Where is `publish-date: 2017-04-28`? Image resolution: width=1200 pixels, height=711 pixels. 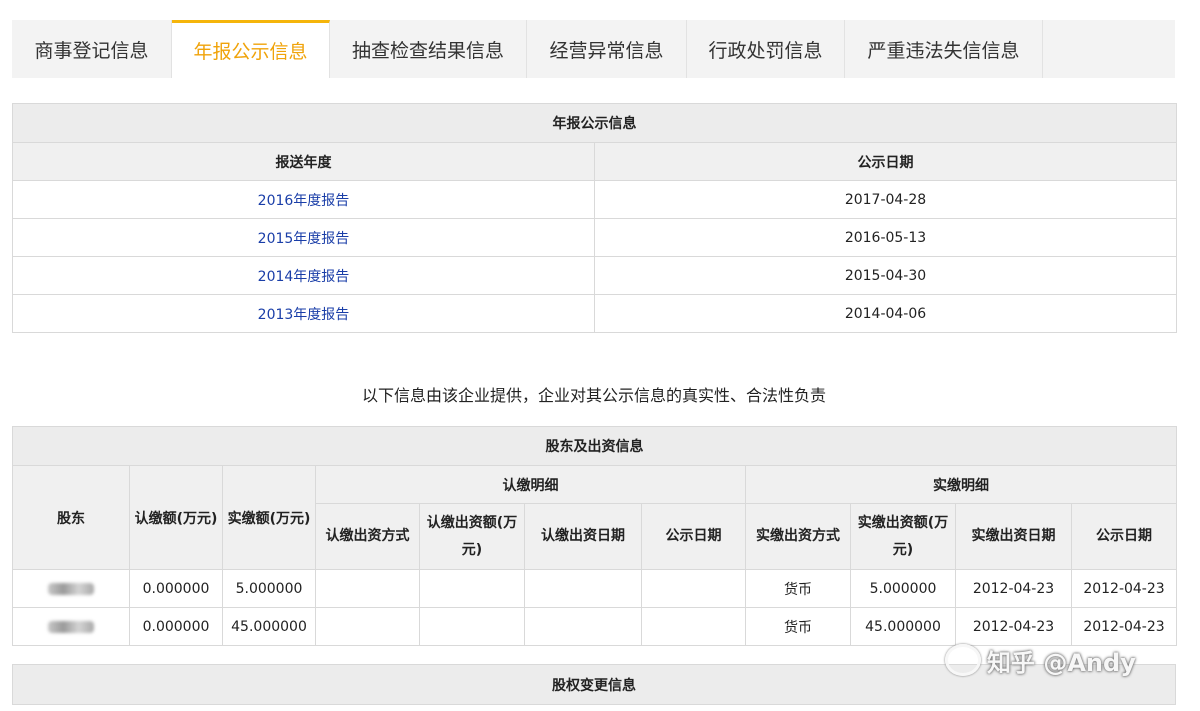
publish-date: 2017-04-28 is located at coordinates (885, 199).